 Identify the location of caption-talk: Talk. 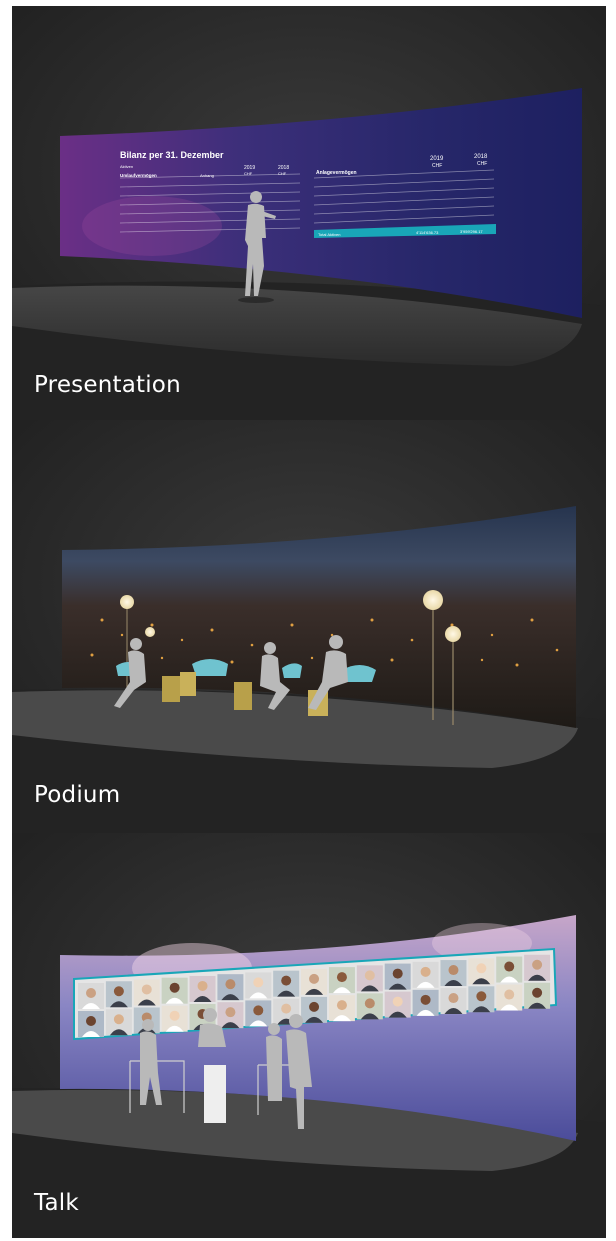
(56, 1203).